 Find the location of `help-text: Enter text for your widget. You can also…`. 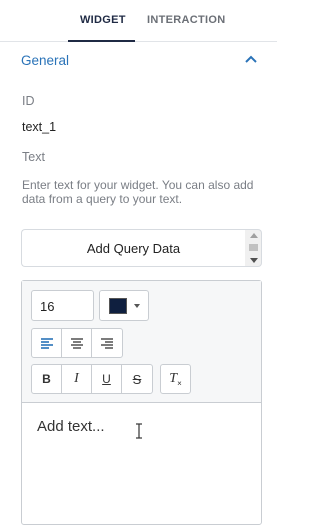

help-text: Enter text for your widget. You can also… is located at coordinates (138, 192).